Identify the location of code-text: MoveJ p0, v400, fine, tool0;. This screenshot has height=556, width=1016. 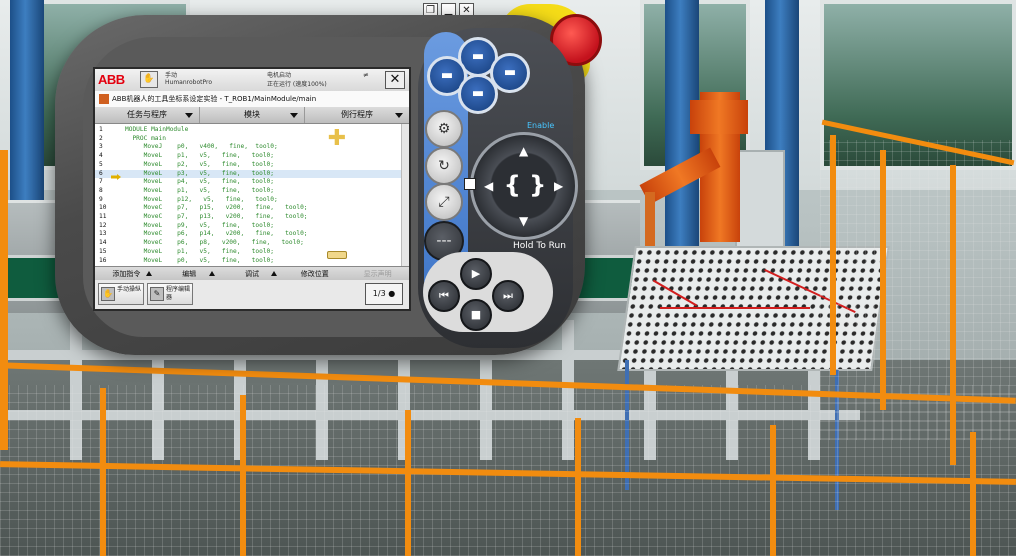
(201, 147).